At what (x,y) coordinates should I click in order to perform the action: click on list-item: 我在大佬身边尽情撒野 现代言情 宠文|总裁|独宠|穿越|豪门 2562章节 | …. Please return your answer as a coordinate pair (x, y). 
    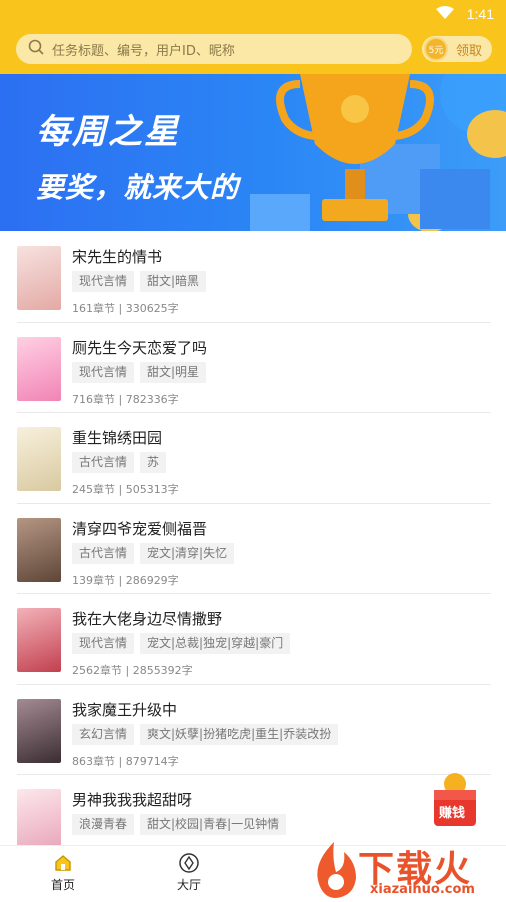
    Looking at the image, I should click on (253, 639).